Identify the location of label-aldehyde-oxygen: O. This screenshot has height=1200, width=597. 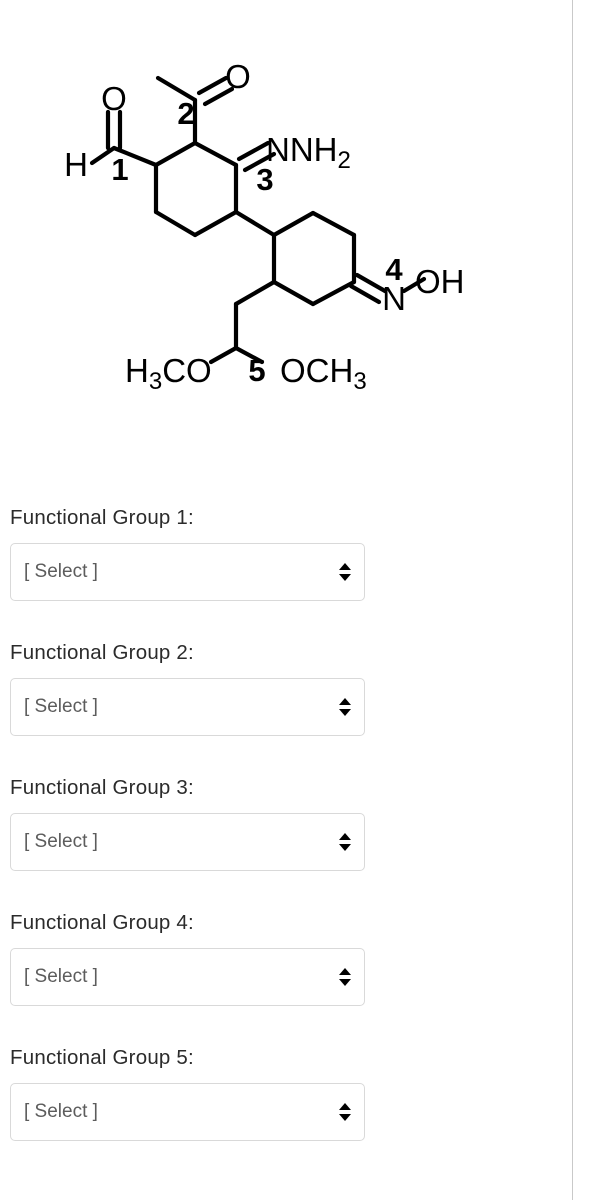
(114, 98).